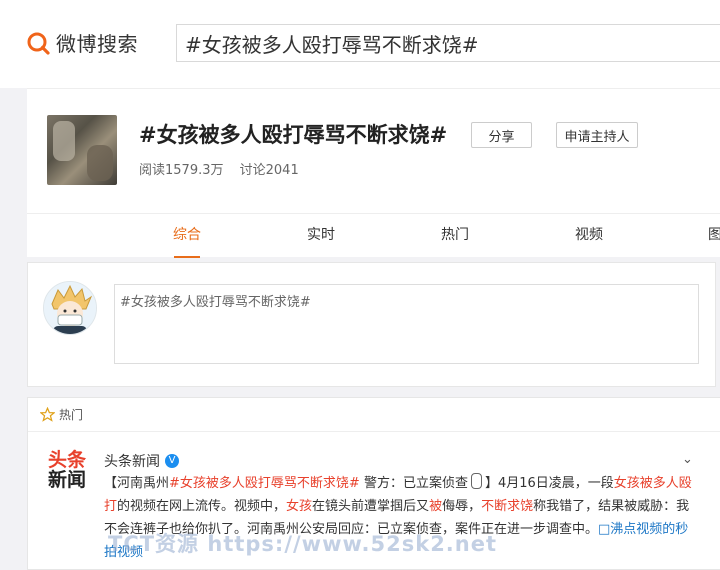 Image resolution: width=720 pixels, height=570 pixels. Describe the element at coordinates (299, 506) in the screenshot. I see `keyword-highlight: 女孩` at that location.